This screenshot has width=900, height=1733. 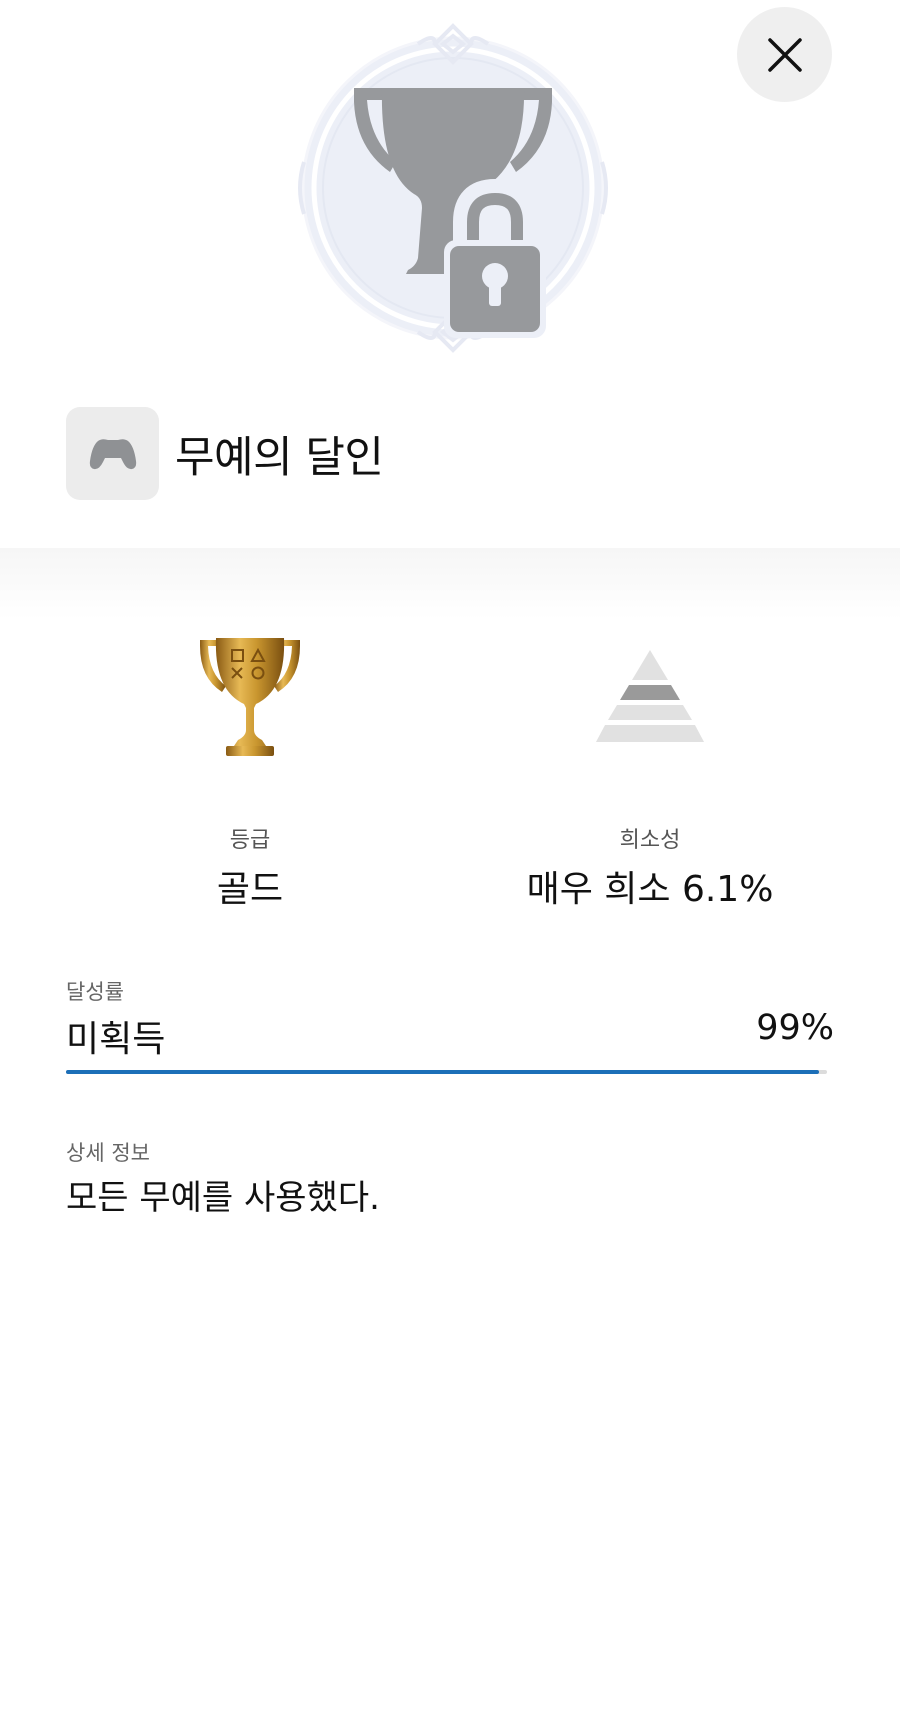 I want to click on divider-band, so click(x=450, y=584).